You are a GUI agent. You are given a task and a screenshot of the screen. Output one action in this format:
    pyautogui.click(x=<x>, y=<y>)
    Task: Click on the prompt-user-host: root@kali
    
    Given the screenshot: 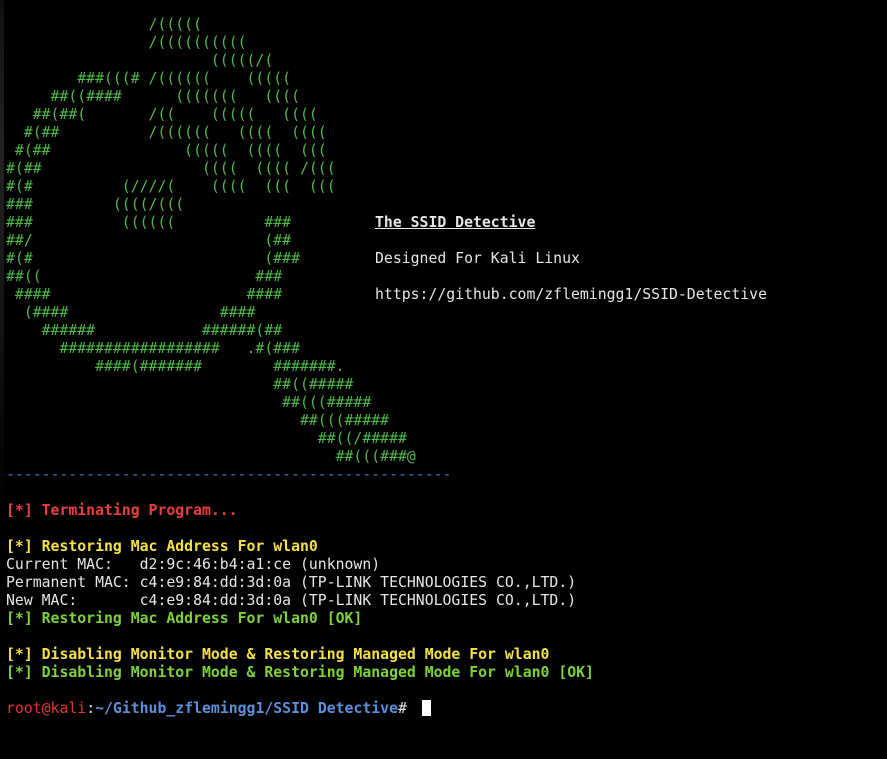 What is the action you would take?
    pyautogui.click(x=46, y=708)
    